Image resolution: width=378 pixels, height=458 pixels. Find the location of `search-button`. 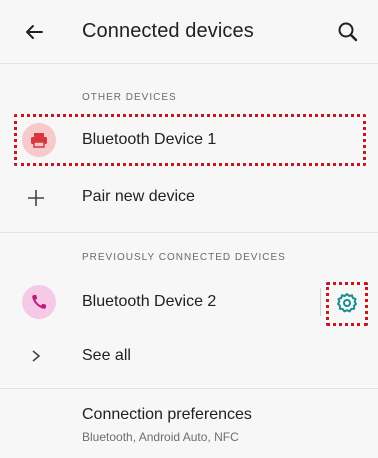

search-button is located at coordinates (348, 32).